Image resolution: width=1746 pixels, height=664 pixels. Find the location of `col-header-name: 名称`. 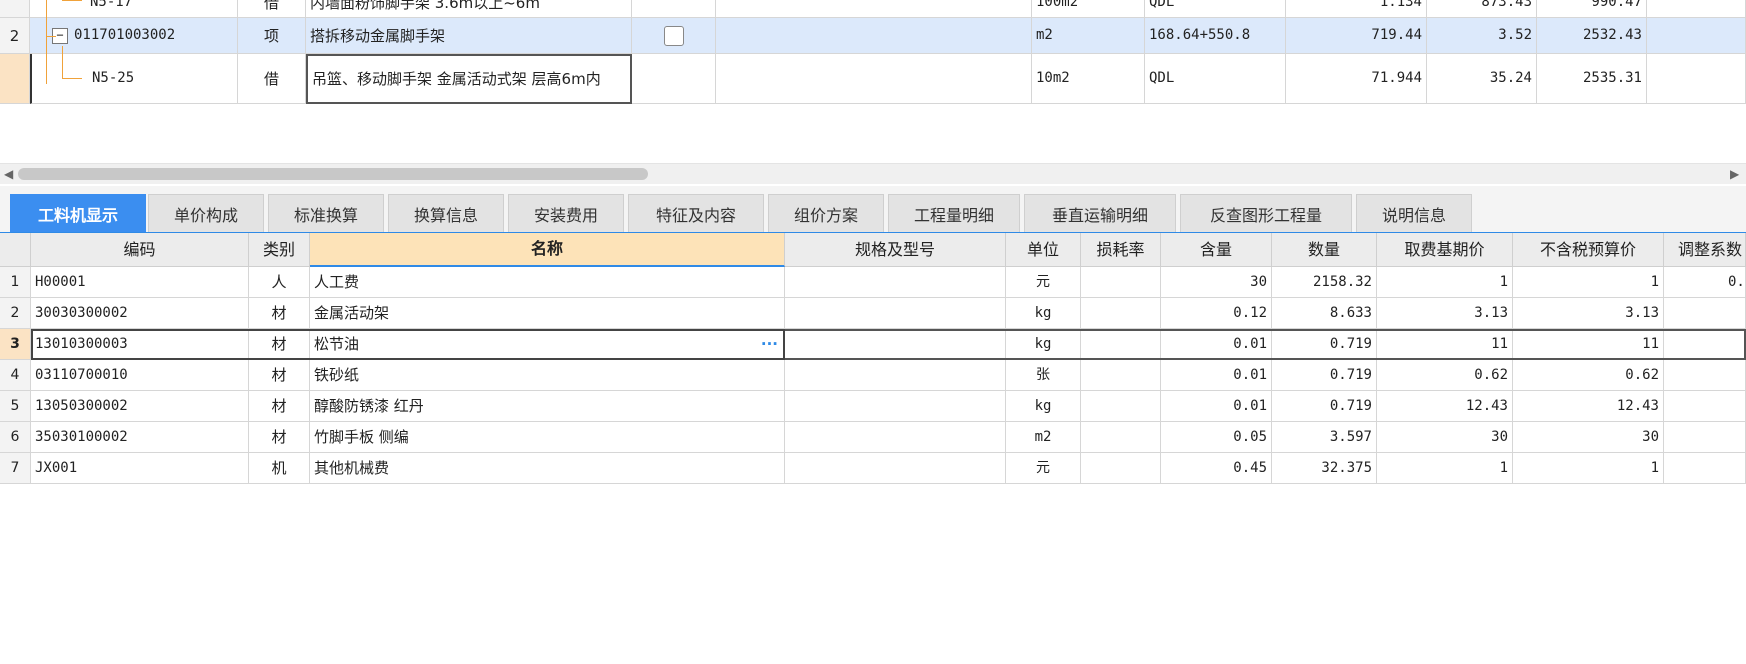

col-header-name: 名称 is located at coordinates (547, 250).